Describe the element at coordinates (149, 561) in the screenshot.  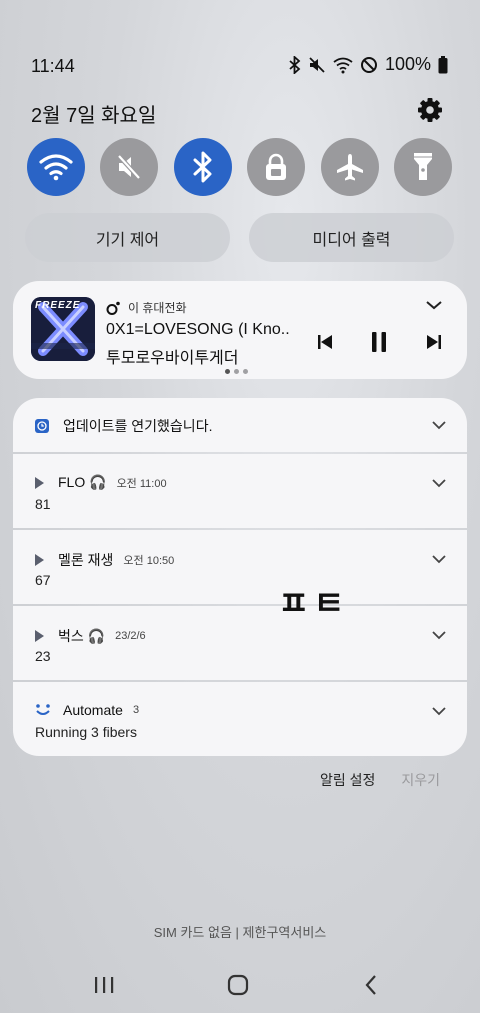
I see `notification-time: 오전 10:50` at that location.